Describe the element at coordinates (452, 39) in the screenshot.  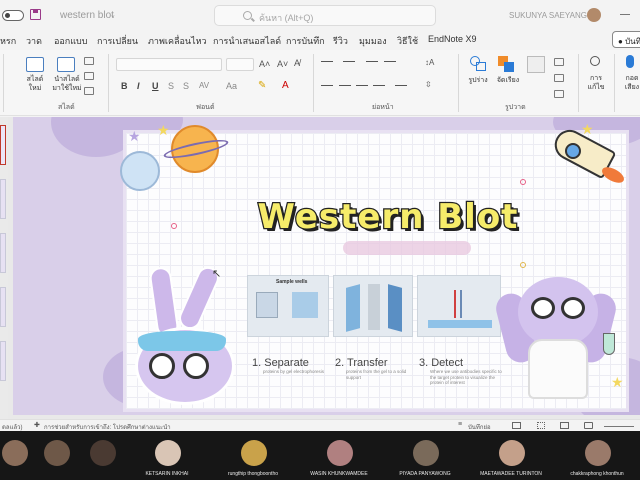
I see `tab-10: EndNote X9` at that location.